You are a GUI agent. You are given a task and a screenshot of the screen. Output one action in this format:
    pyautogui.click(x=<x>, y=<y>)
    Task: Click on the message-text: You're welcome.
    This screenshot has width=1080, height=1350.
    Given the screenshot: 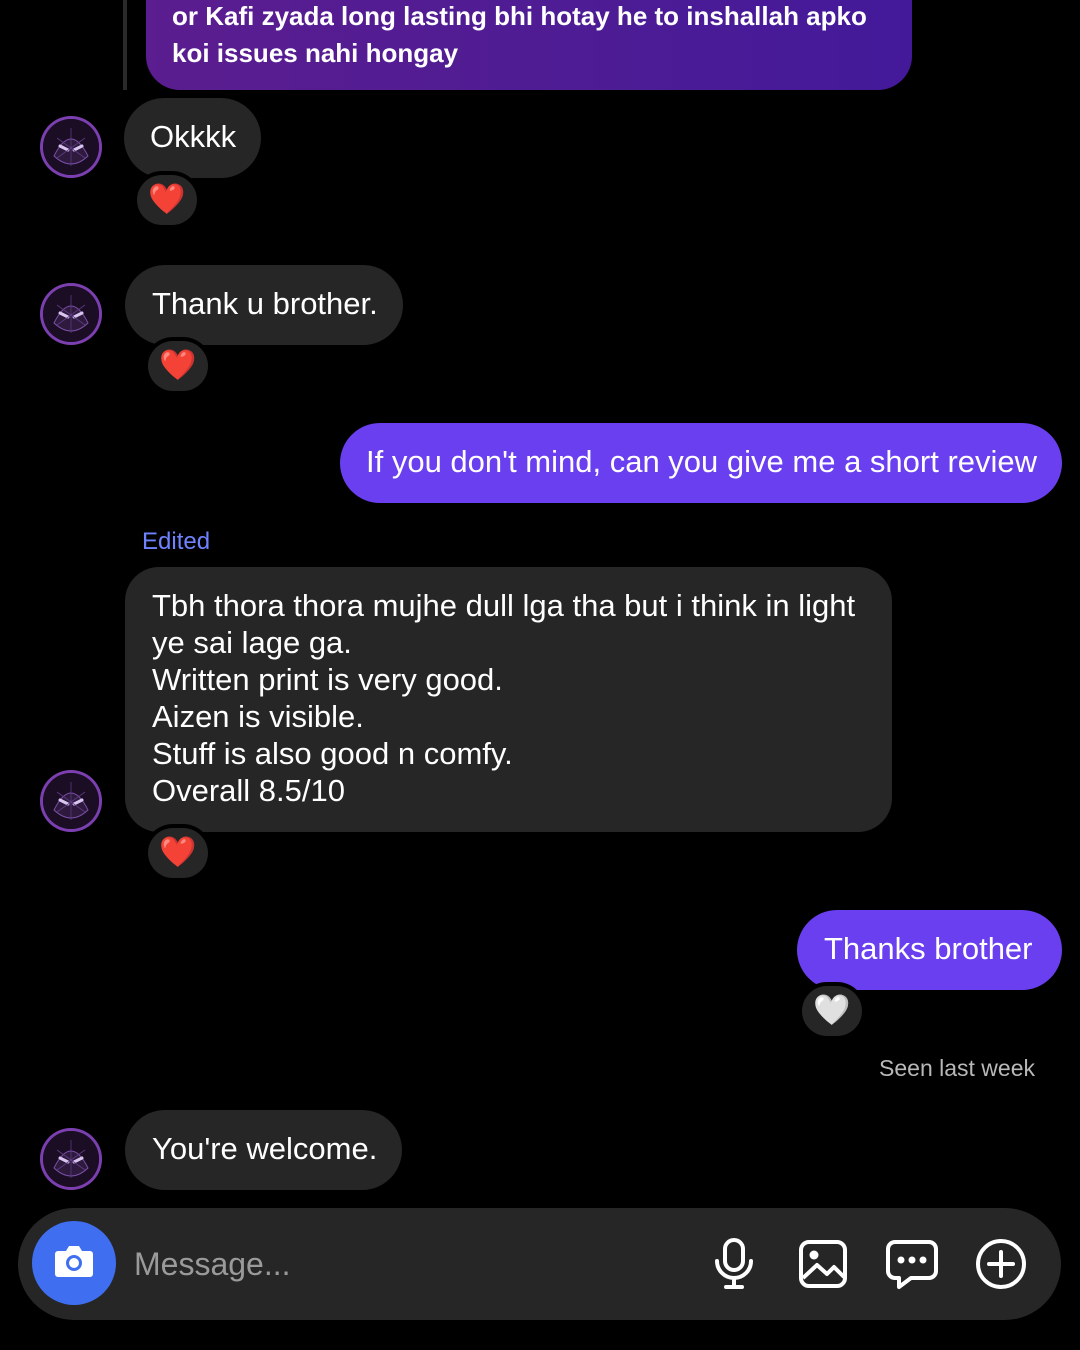 What is the action you would take?
    pyautogui.click(x=265, y=1148)
    